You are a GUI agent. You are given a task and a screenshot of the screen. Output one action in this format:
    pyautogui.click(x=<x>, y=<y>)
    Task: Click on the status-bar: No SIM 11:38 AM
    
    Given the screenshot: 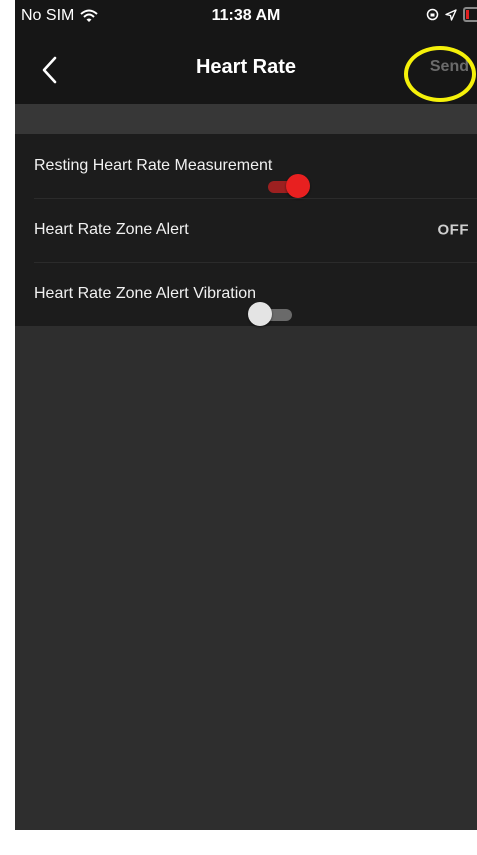 What is the action you would take?
    pyautogui.click(x=246, y=17)
    